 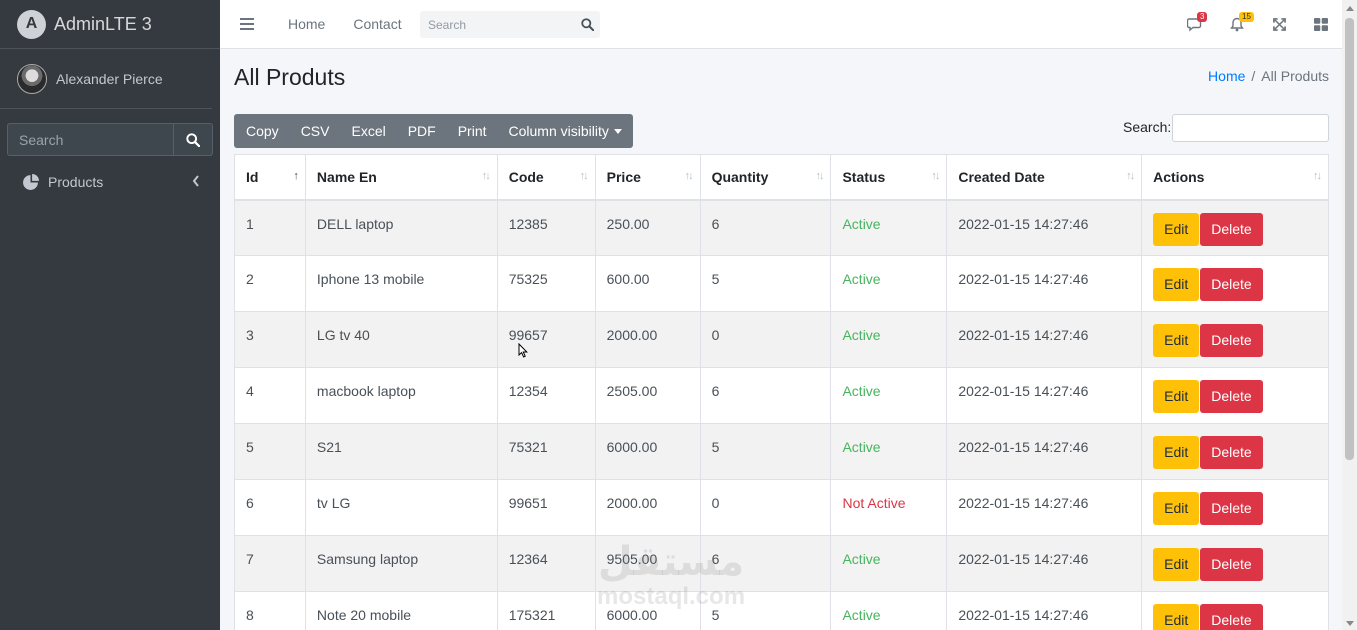 What do you see at coordinates (270, 339) in the screenshot?
I see `cell-id: 3` at bounding box center [270, 339].